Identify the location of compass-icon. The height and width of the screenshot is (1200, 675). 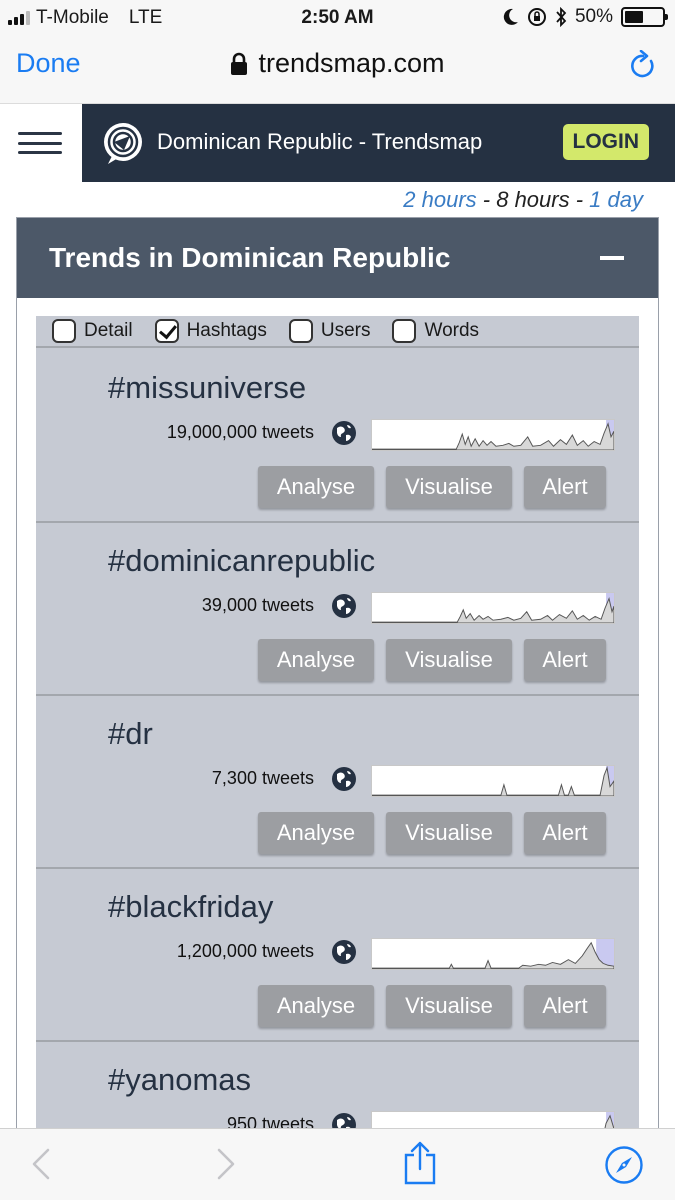
(624, 1165).